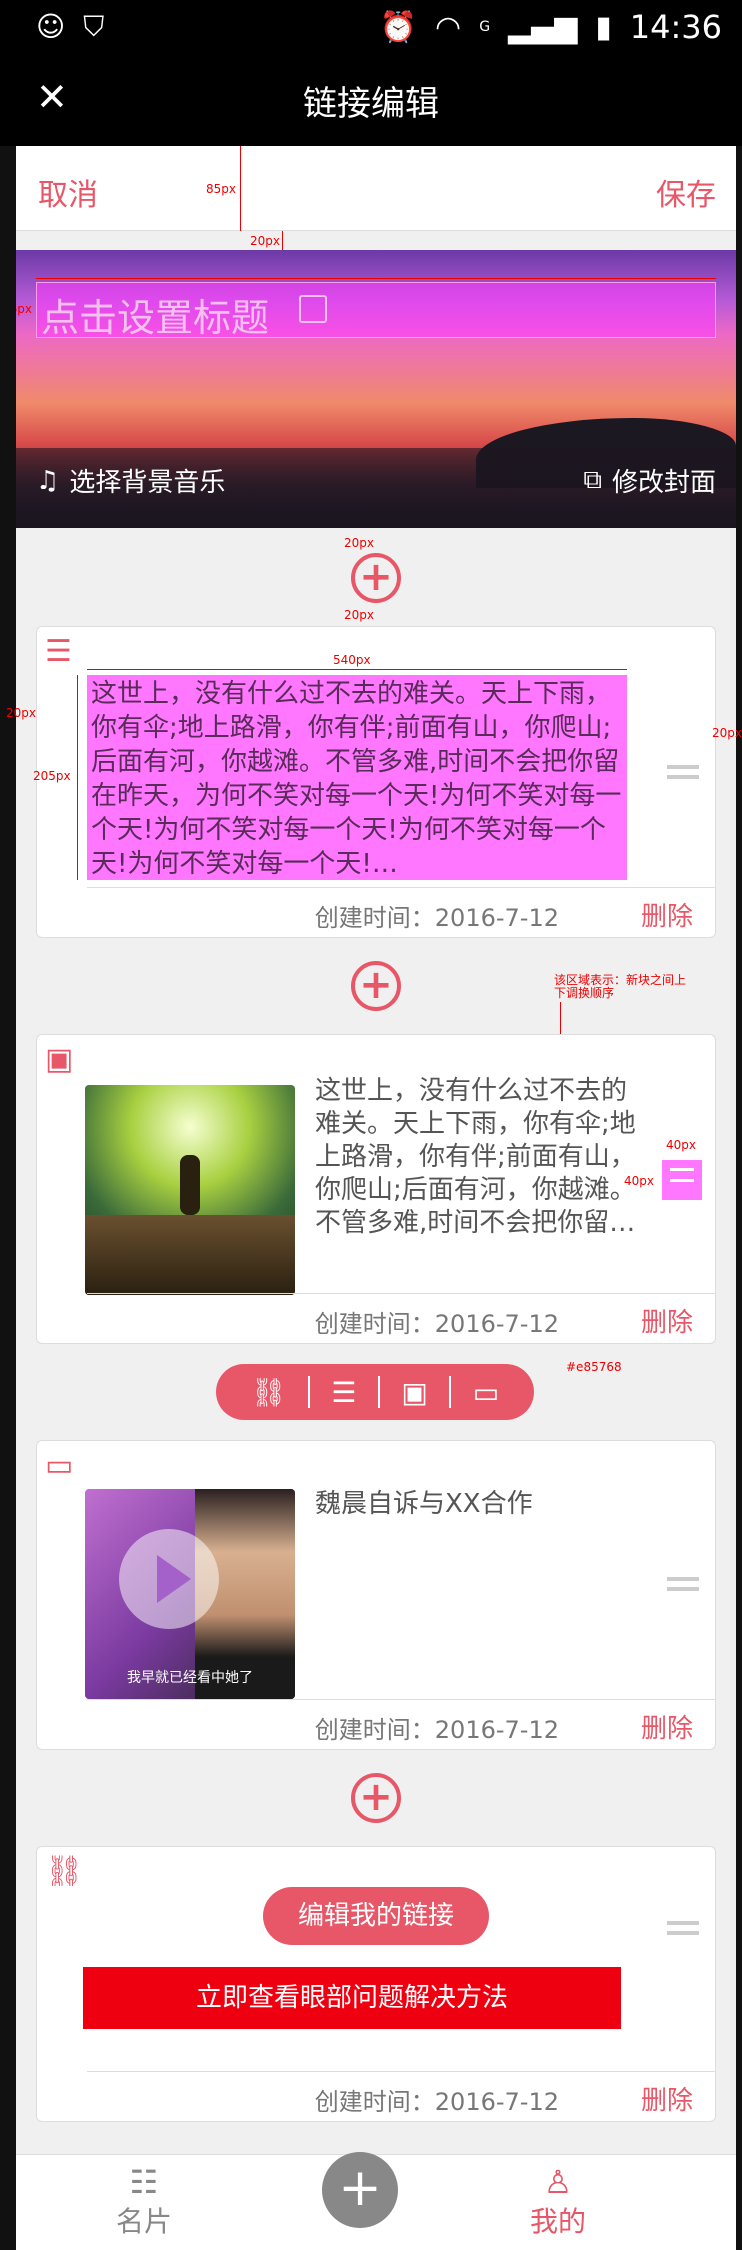  Describe the element at coordinates (376, 389) in the screenshot. I see `cover-banner: 点击设置标题 56px ♫ 选择背景音乐 ⧉ 修改封面` at that location.